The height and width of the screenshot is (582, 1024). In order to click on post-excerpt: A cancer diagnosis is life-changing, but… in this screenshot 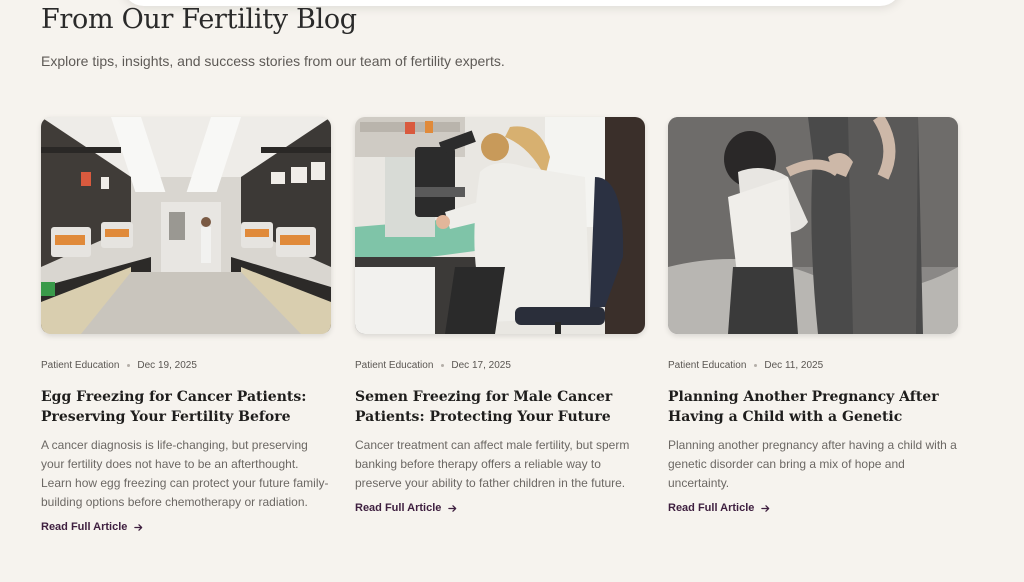, I will do `click(185, 473)`.